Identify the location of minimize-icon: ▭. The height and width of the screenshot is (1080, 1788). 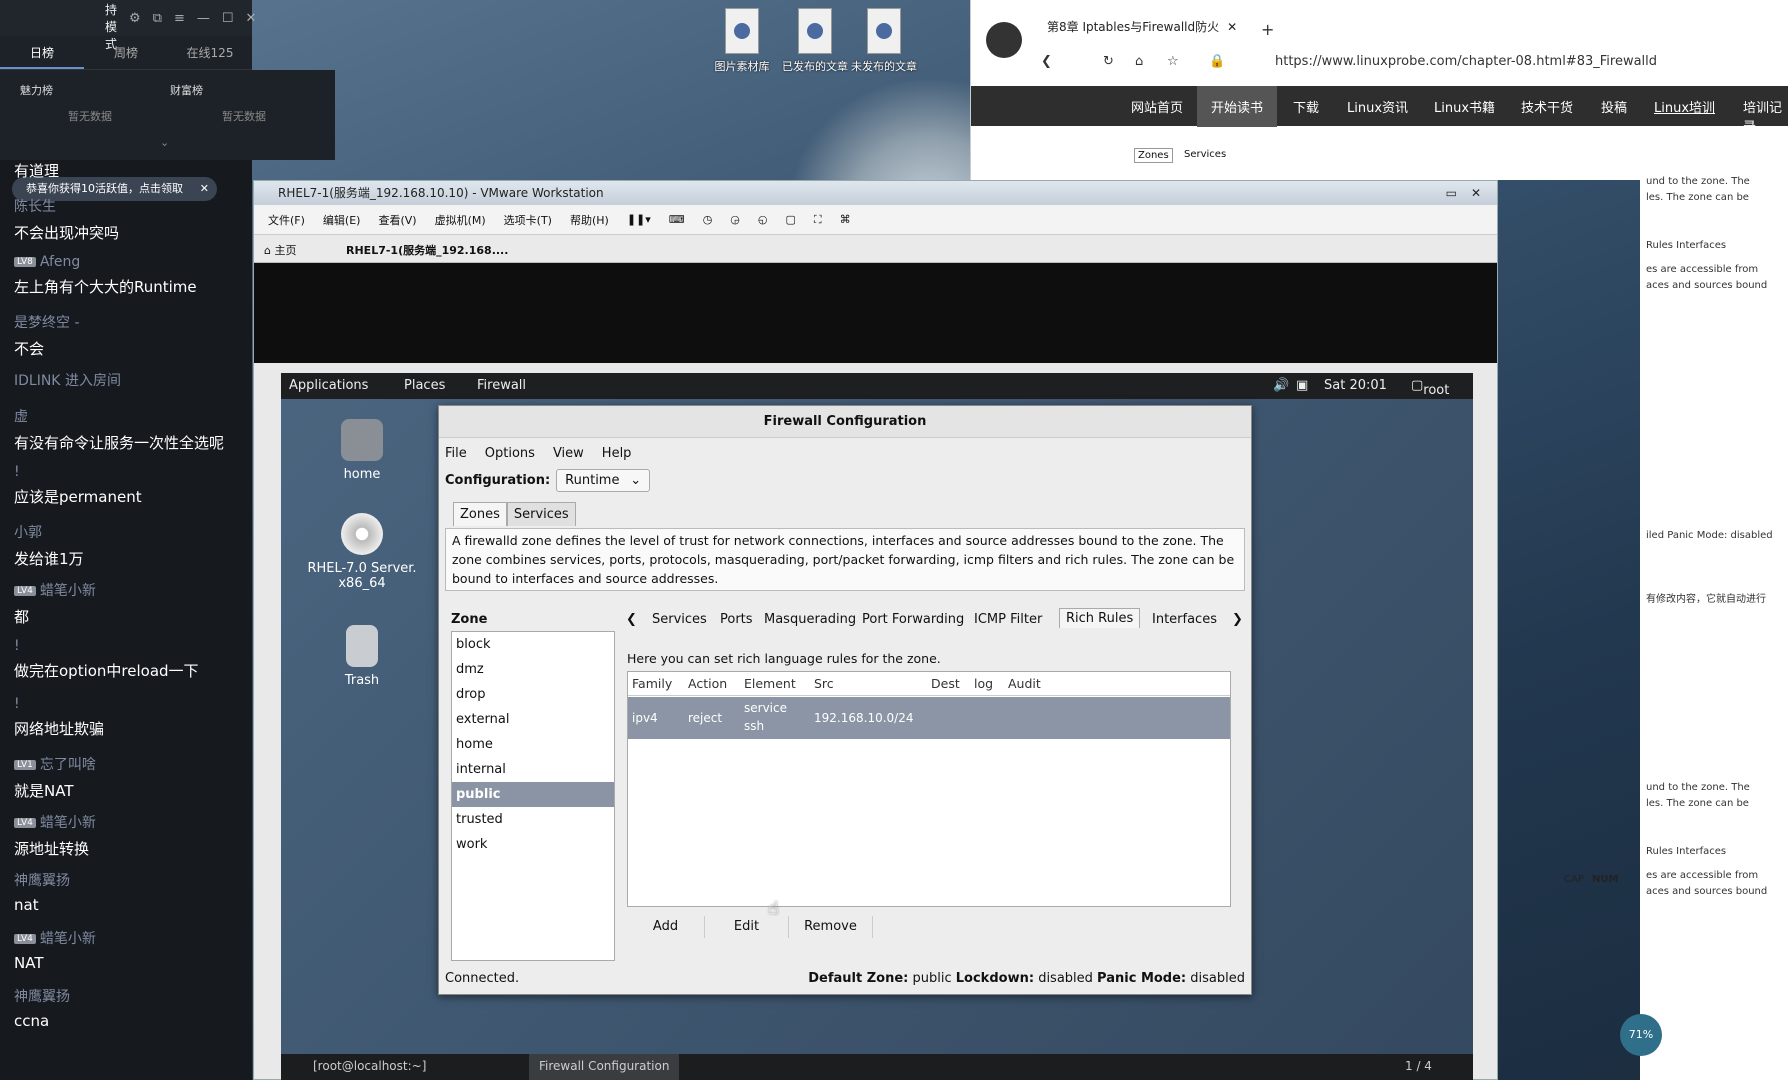
(1451, 193).